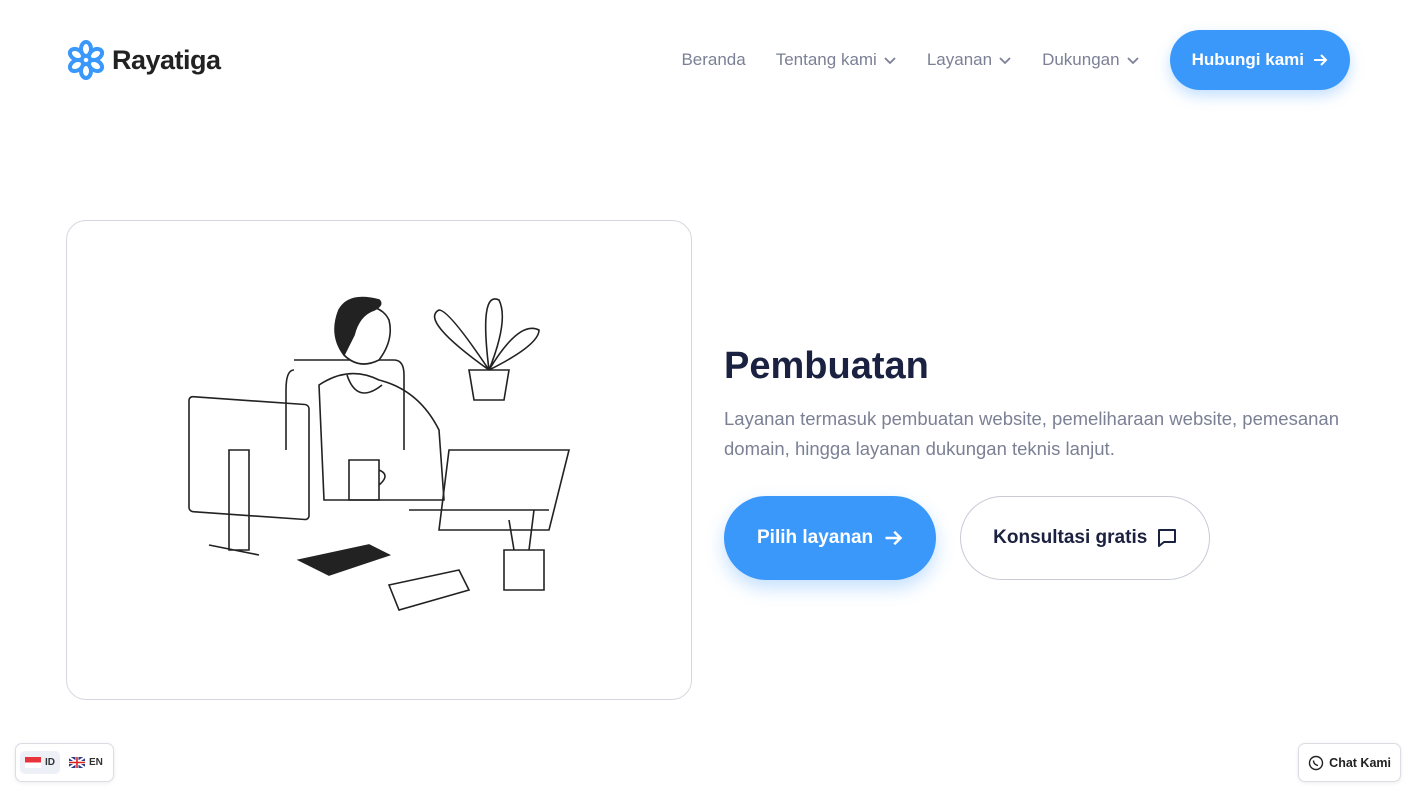 This screenshot has height=797, width=1416. What do you see at coordinates (826, 59) in the screenshot?
I see `nav-label: Tentang kami` at bounding box center [826, 59].